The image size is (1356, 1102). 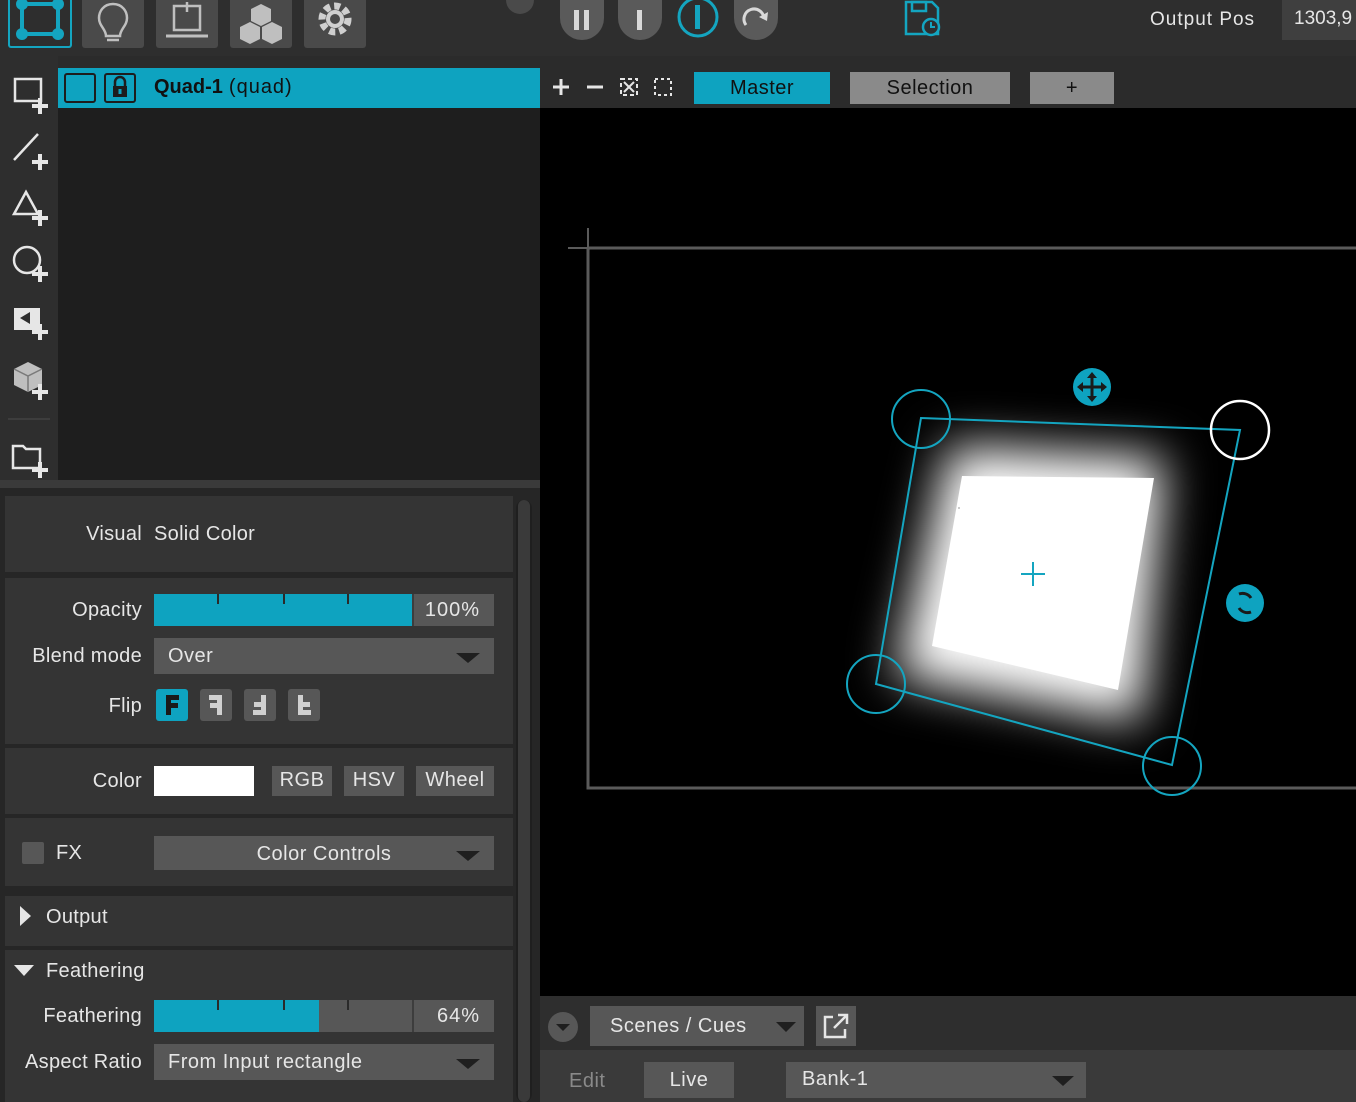 What do you see at coordinates (324, 1016) in the screenshot?
I see `feathering-slider: 64%` at bounding box center [324, 1016].